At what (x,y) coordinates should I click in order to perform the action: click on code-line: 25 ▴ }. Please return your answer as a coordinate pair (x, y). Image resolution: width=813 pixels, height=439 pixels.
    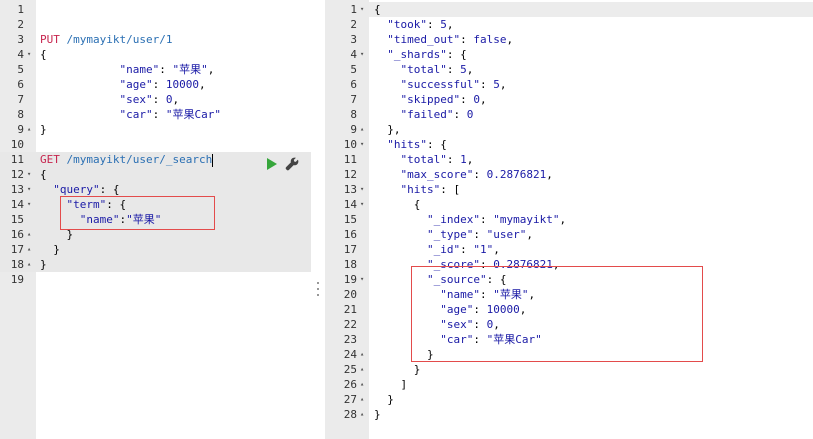
    Looking at the image, I should click on (569, 369).